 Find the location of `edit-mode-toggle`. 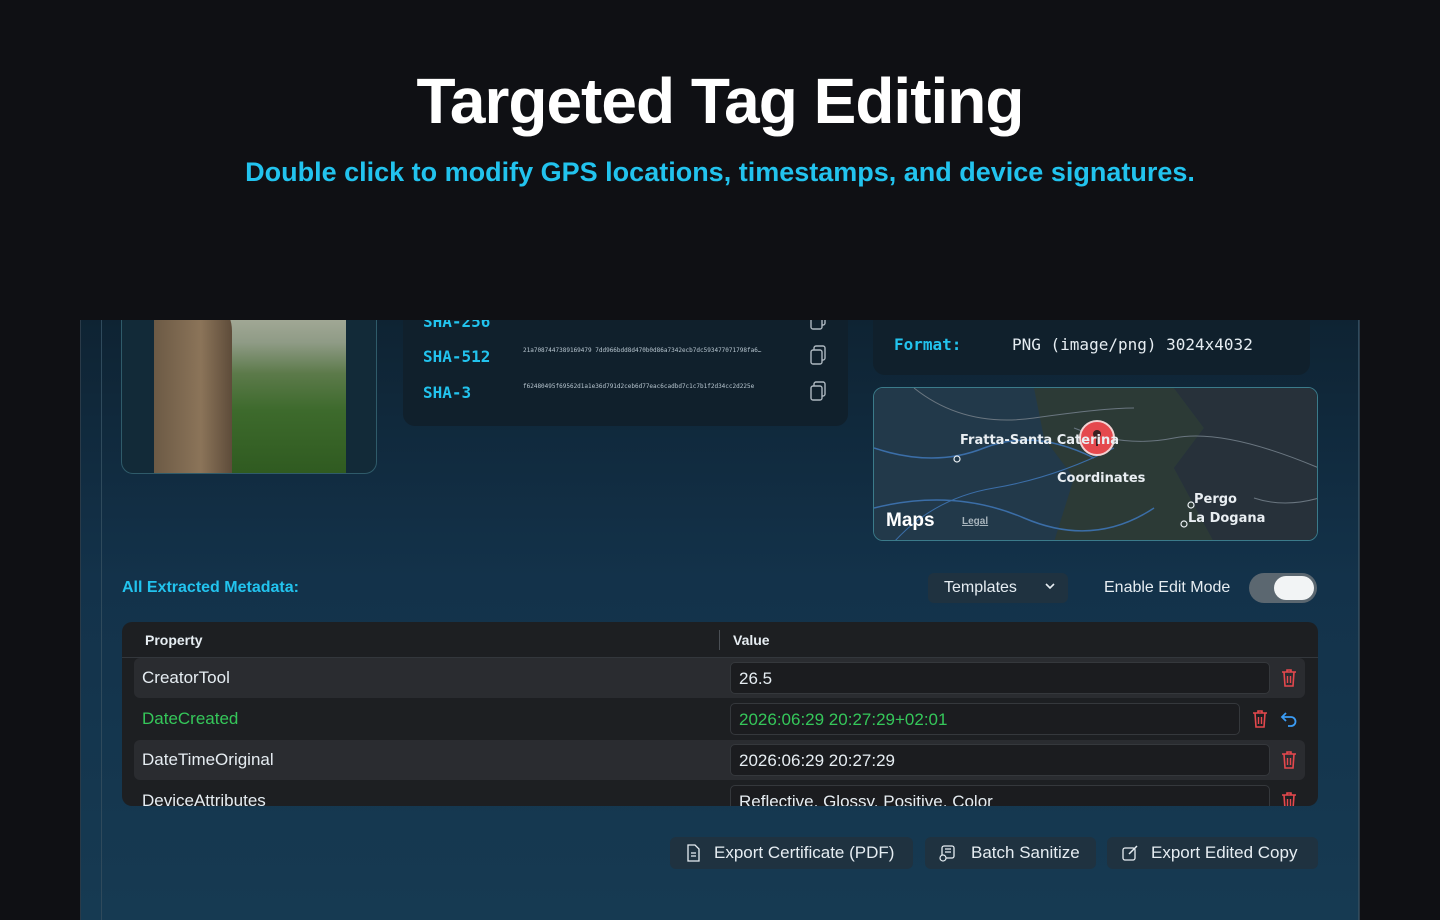

edit-mode-toggle is located at coordinates (1283, 588).